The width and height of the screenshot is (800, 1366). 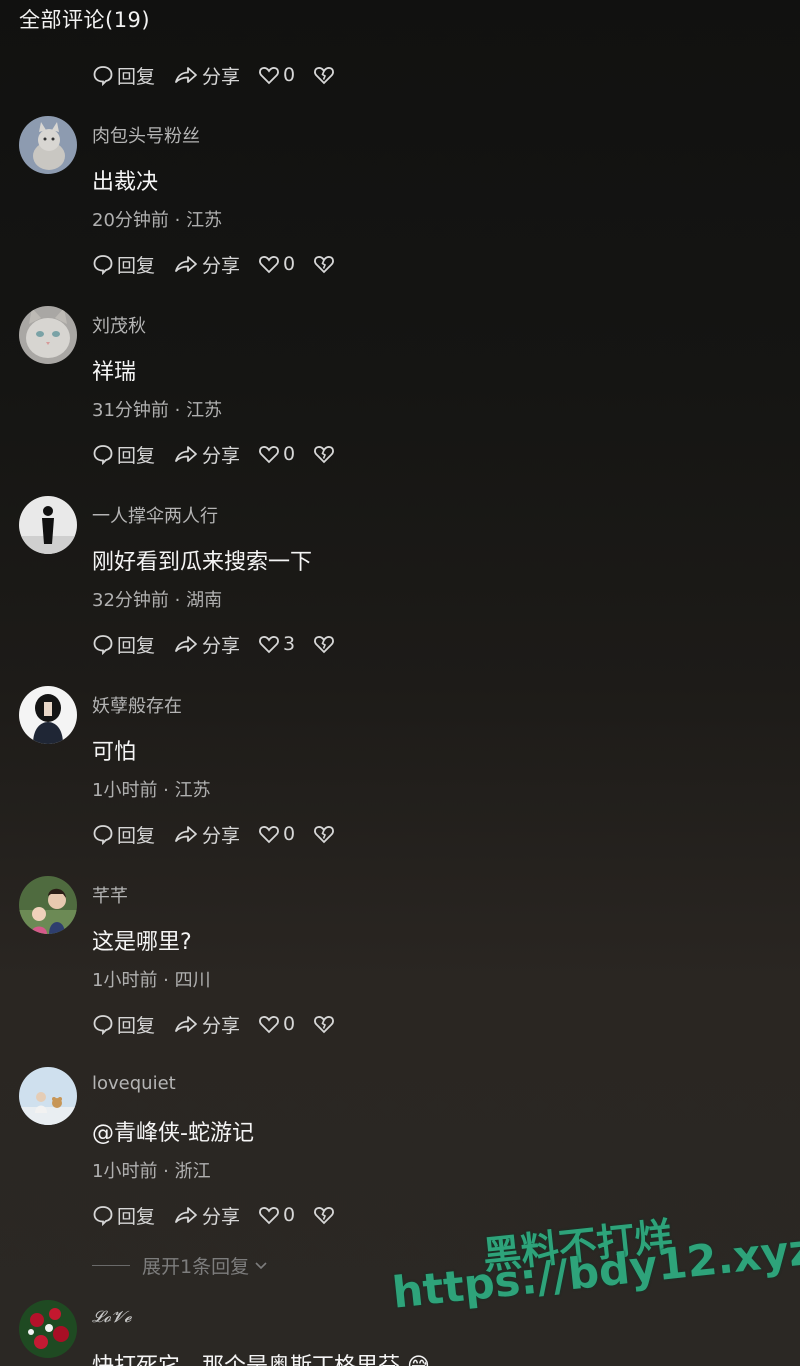 What do you see at coordinates (400, 1333) in the screenshot?
I see `comment-item: 𝓛𝓸𝓥𝓮 快打死它，那个是奥斯丁格里芬 😅` at bounding box center [400, 1333].